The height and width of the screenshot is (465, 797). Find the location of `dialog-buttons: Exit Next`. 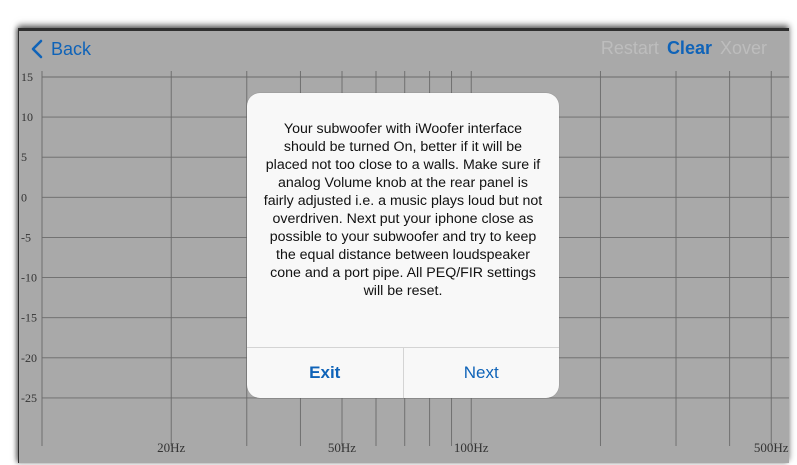

dialog-buttons: Exit Next is located at coordinates (403, 372).